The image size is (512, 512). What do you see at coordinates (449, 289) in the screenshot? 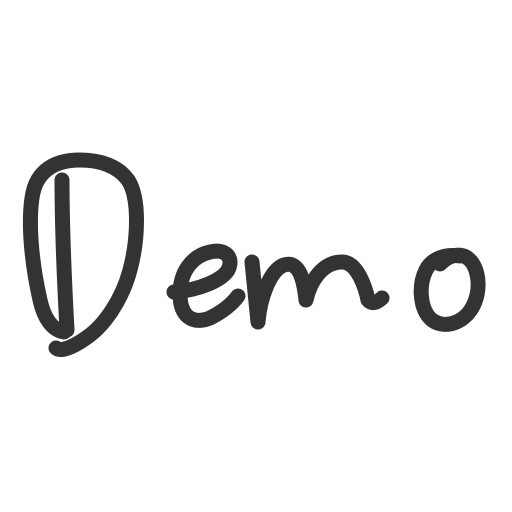
I see `letter-o` at bounding box center [449, 289].